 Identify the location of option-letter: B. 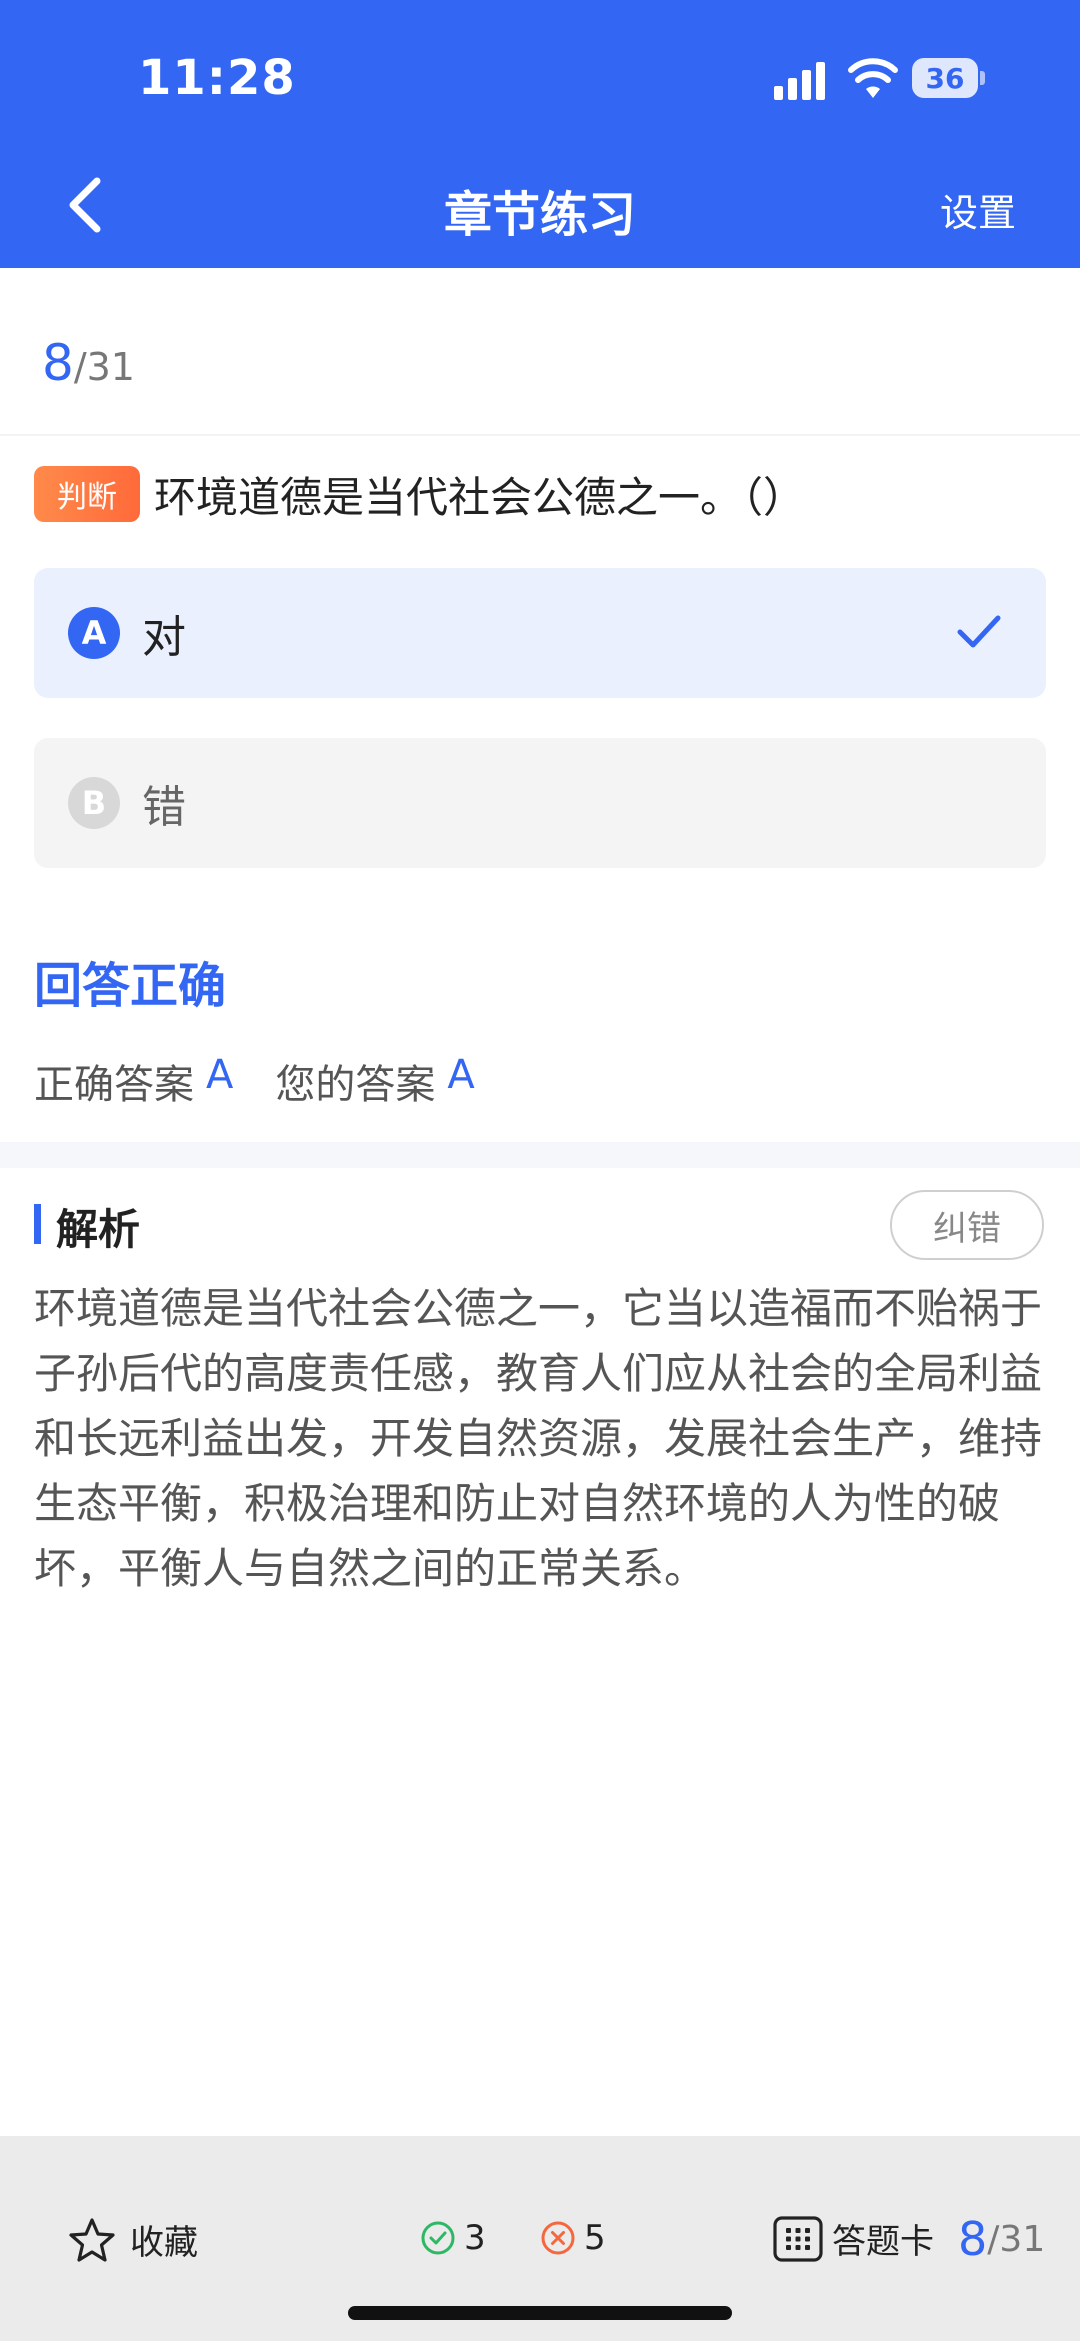
(94, 803).